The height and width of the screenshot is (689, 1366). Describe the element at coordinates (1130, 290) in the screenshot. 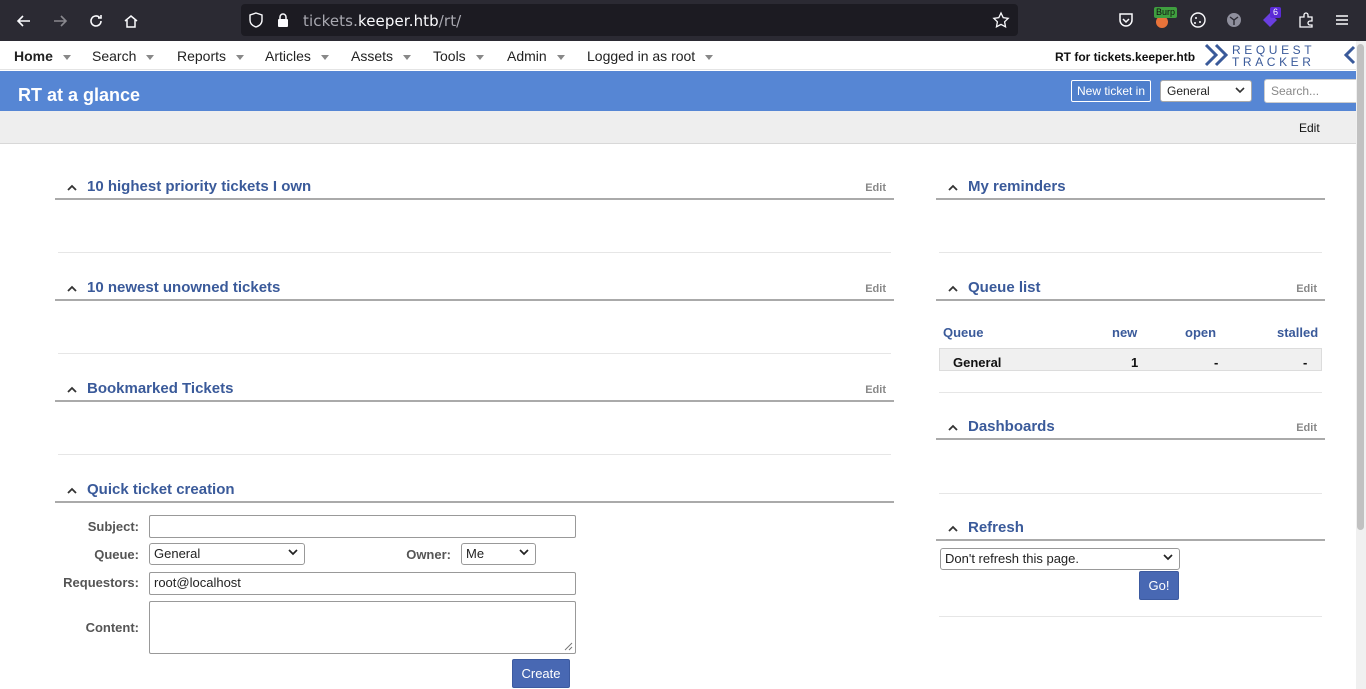

I see `portlet-queue-list: Queue list Edit` at that location.